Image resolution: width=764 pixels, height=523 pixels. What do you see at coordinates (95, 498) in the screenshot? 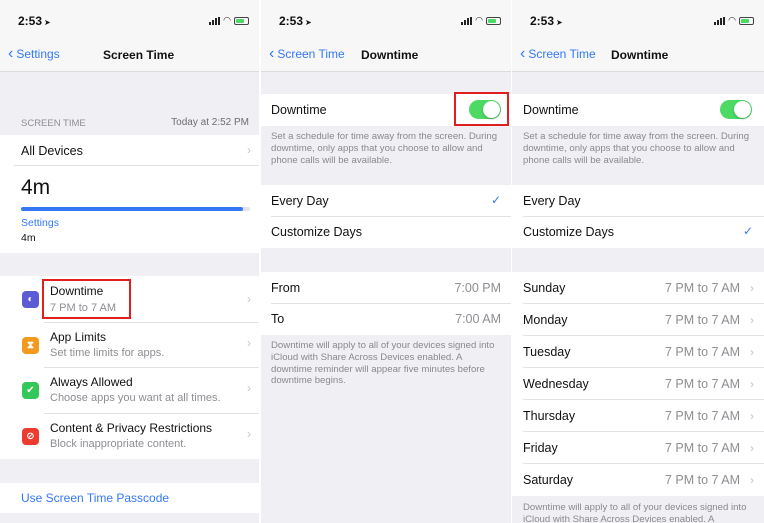
I see `use-screen-time-passcode-link: Use Screen Time Passcode` at bounding box center [95, 498].